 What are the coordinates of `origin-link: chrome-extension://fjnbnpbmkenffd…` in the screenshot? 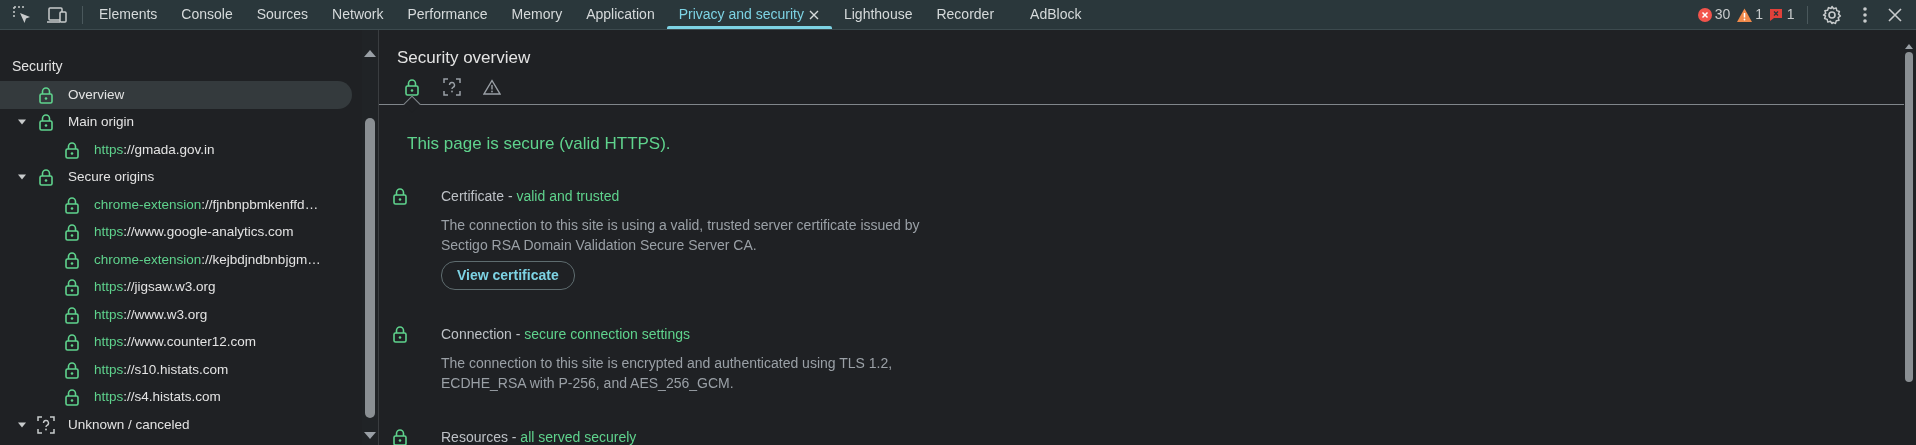 It's located at (206, 204).